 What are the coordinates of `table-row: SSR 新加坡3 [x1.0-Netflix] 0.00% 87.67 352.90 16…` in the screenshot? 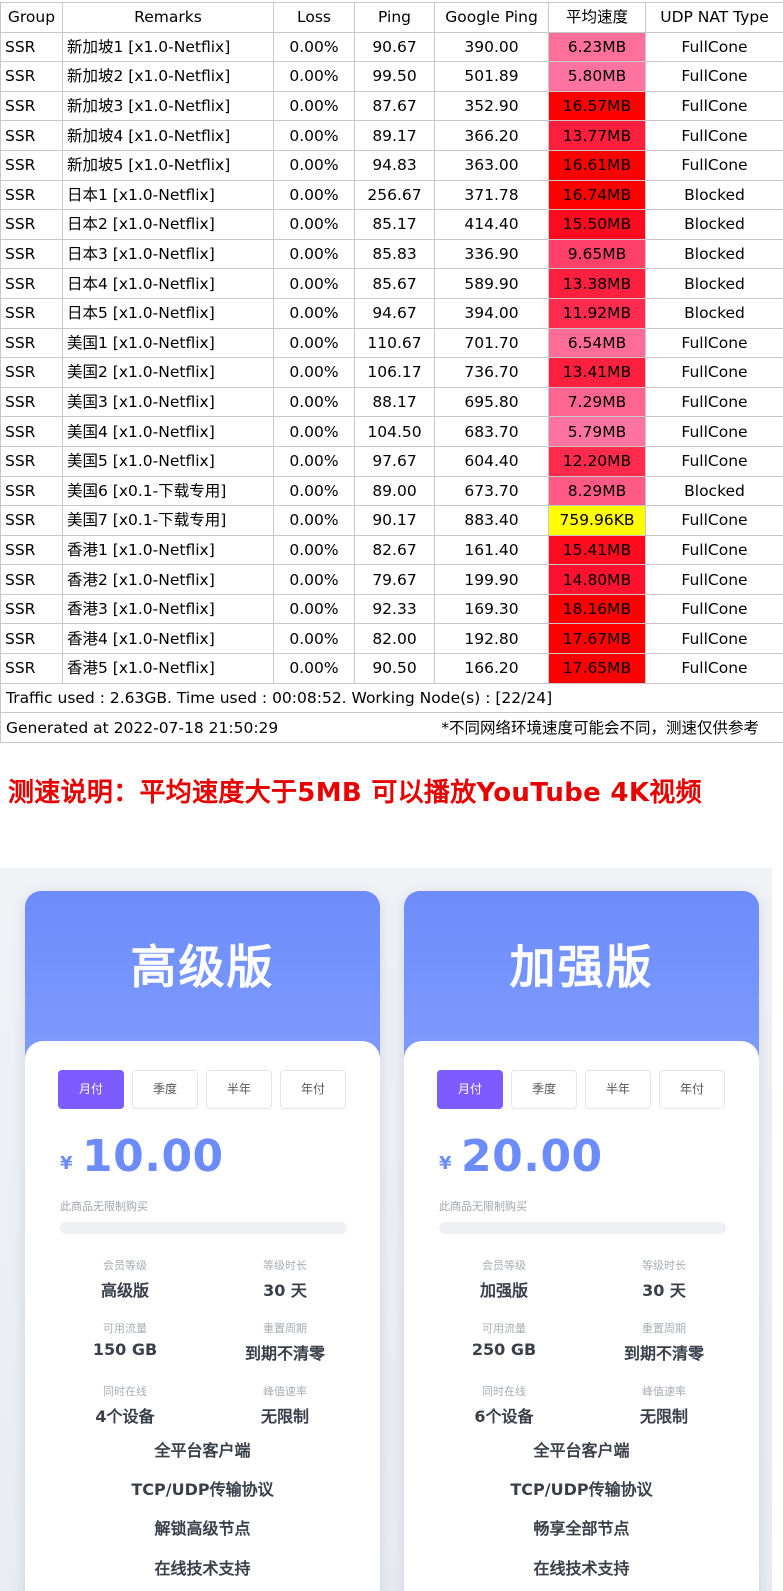 It's located at (391, 106).